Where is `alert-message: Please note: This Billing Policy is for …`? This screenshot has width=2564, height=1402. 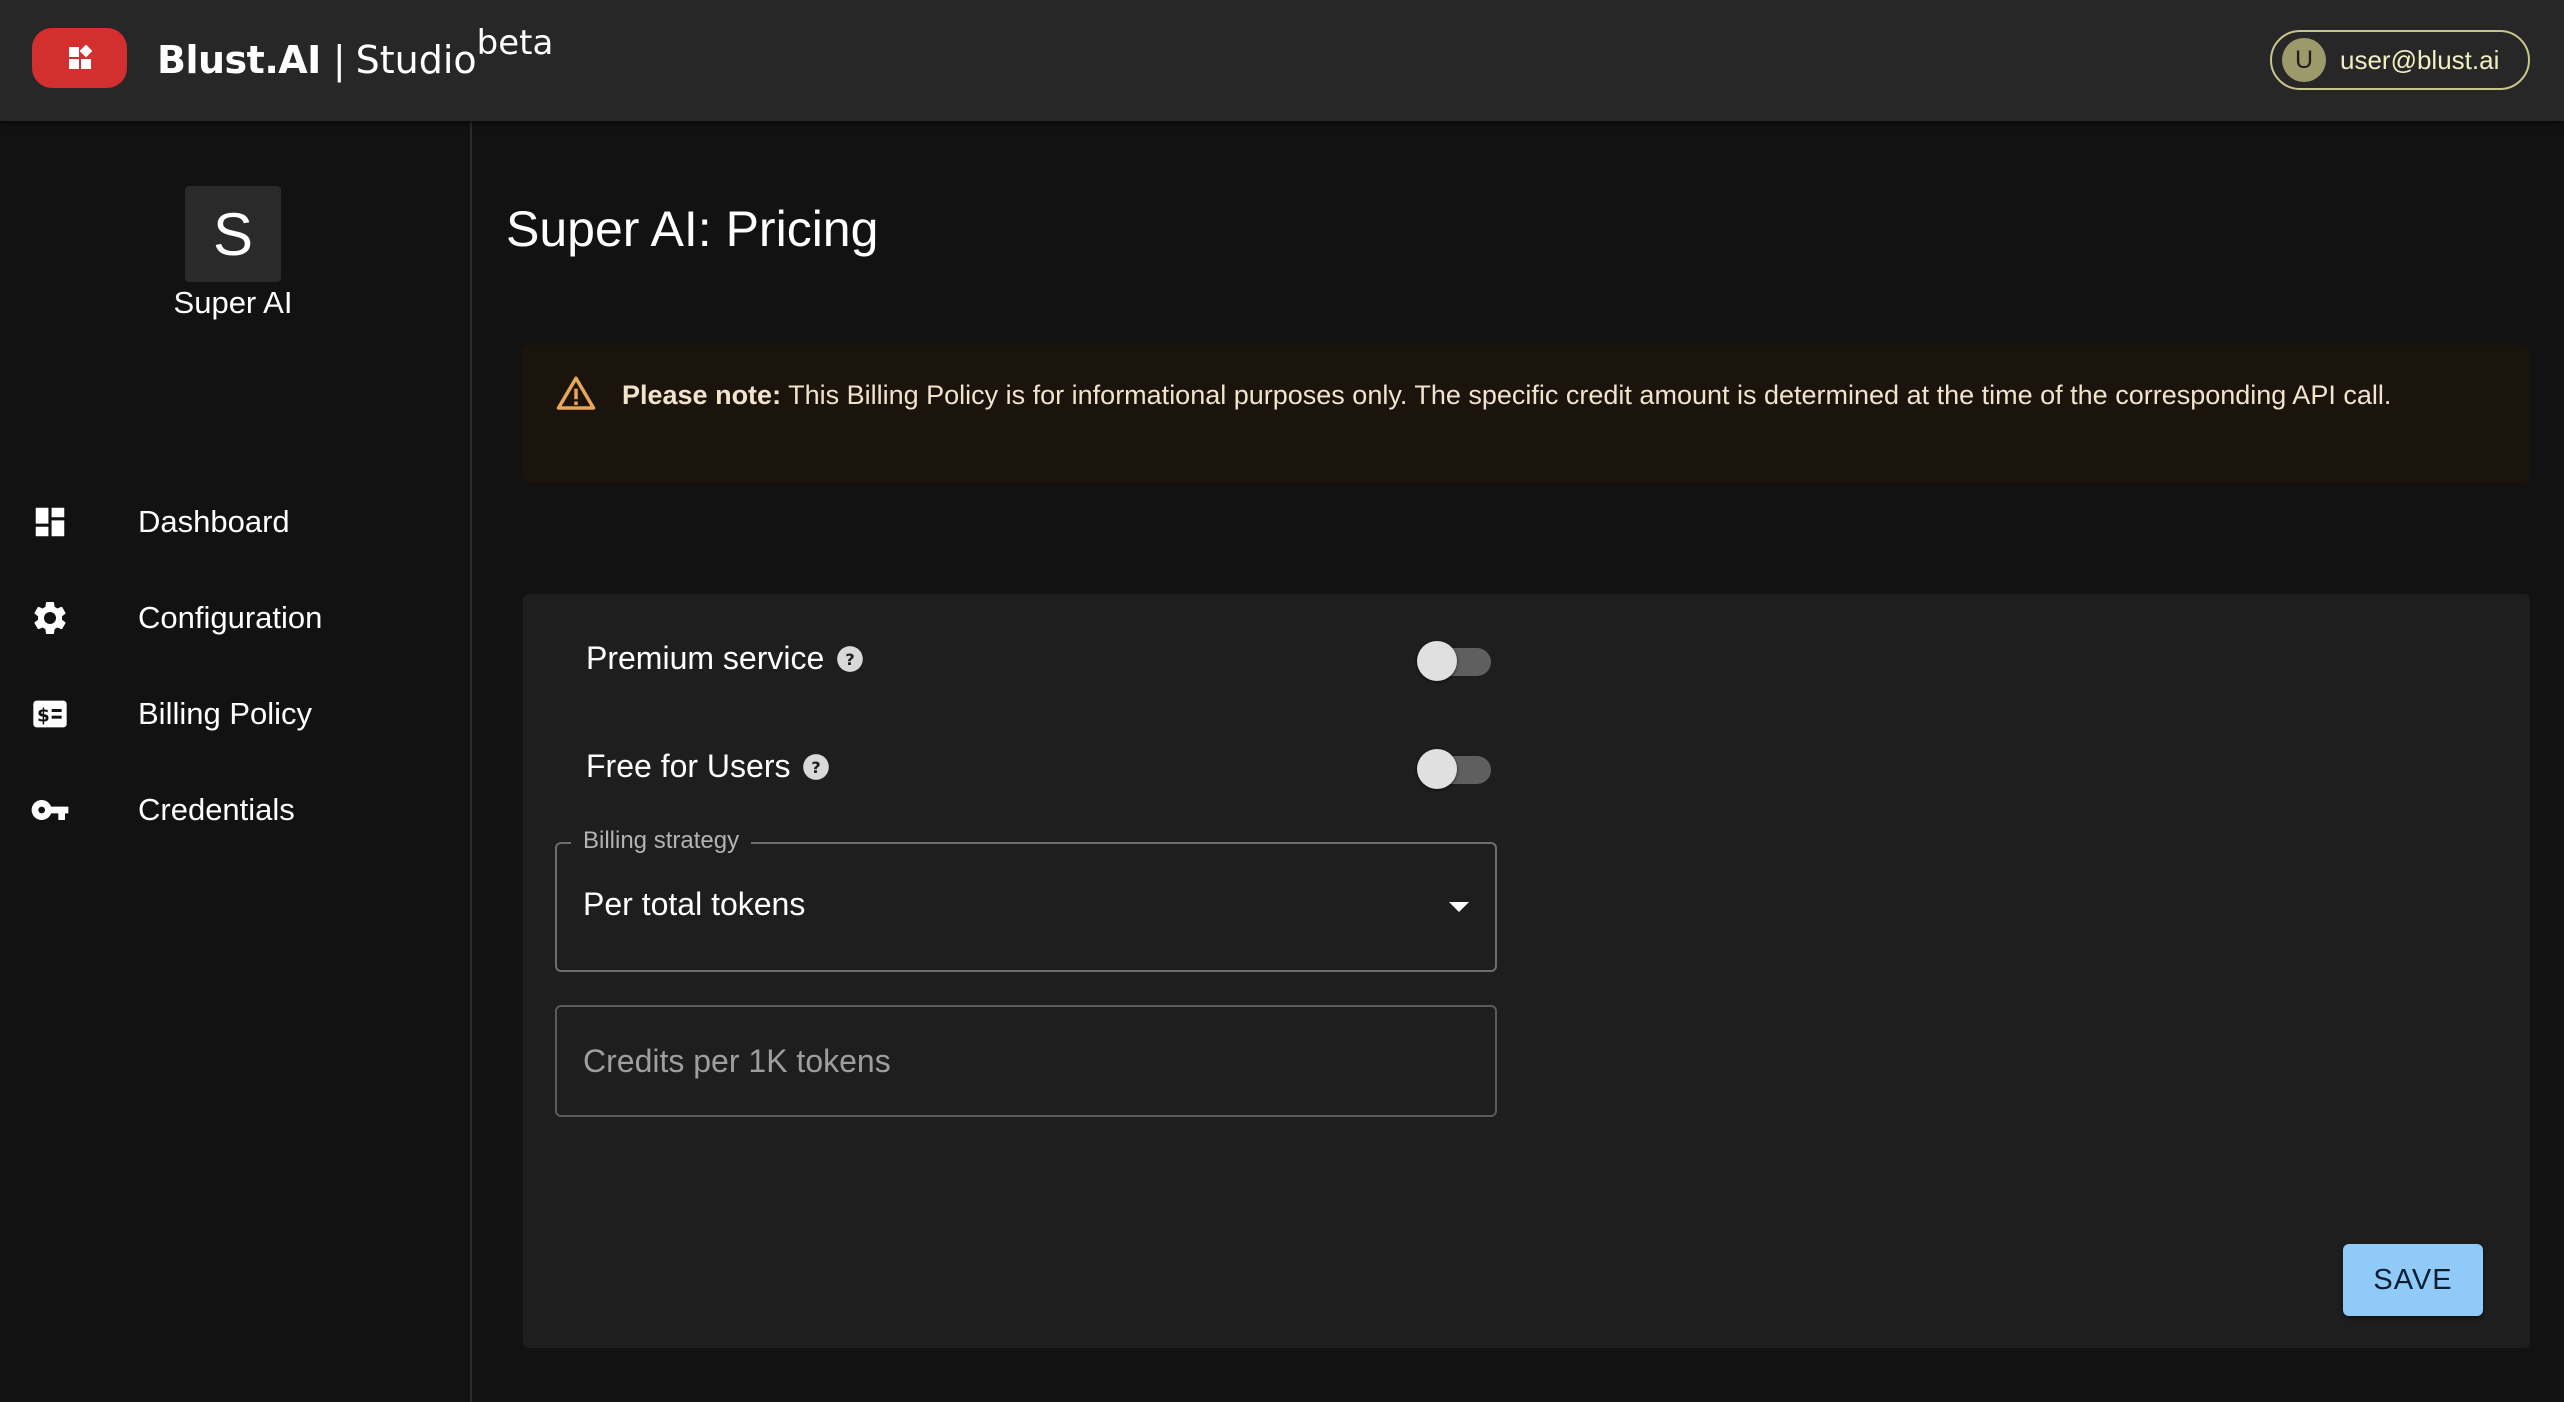
alert-message: Please note: This Billing Policy is for … is located at coordinates (1562, 395).